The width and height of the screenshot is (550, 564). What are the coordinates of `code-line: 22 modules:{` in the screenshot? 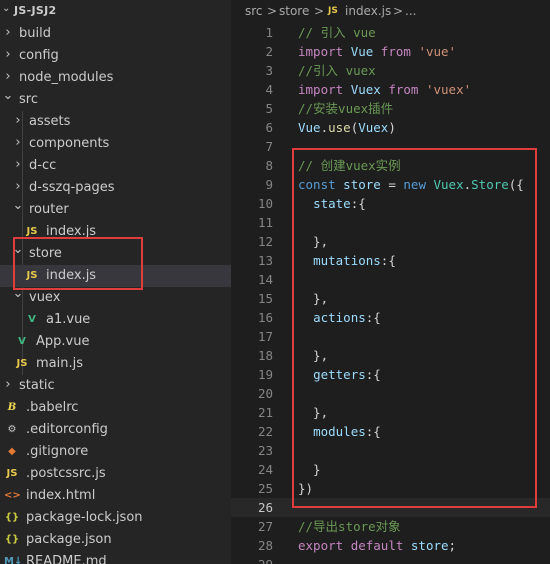 It's located at (390, 431).